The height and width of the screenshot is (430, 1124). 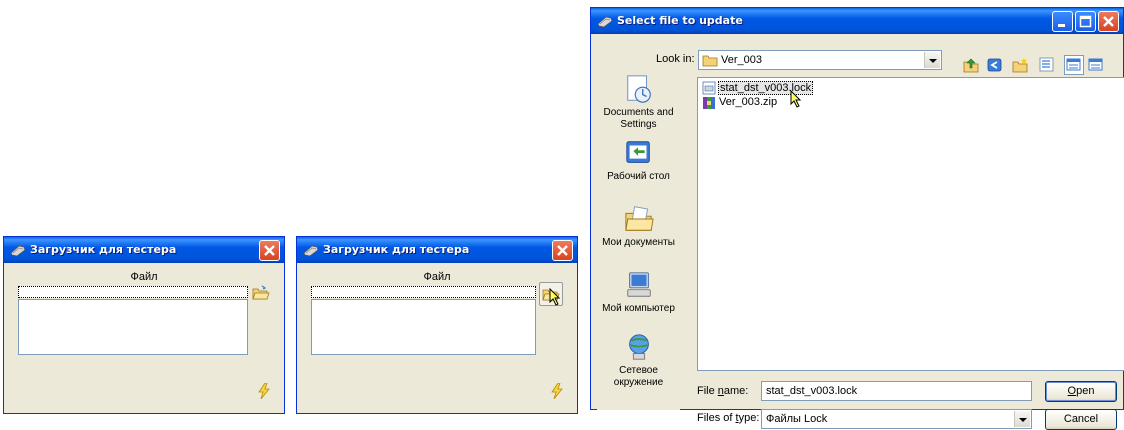 I want to click on loader-window-2: Загрузчик для тестера Файл, so click(x=437, y=325).